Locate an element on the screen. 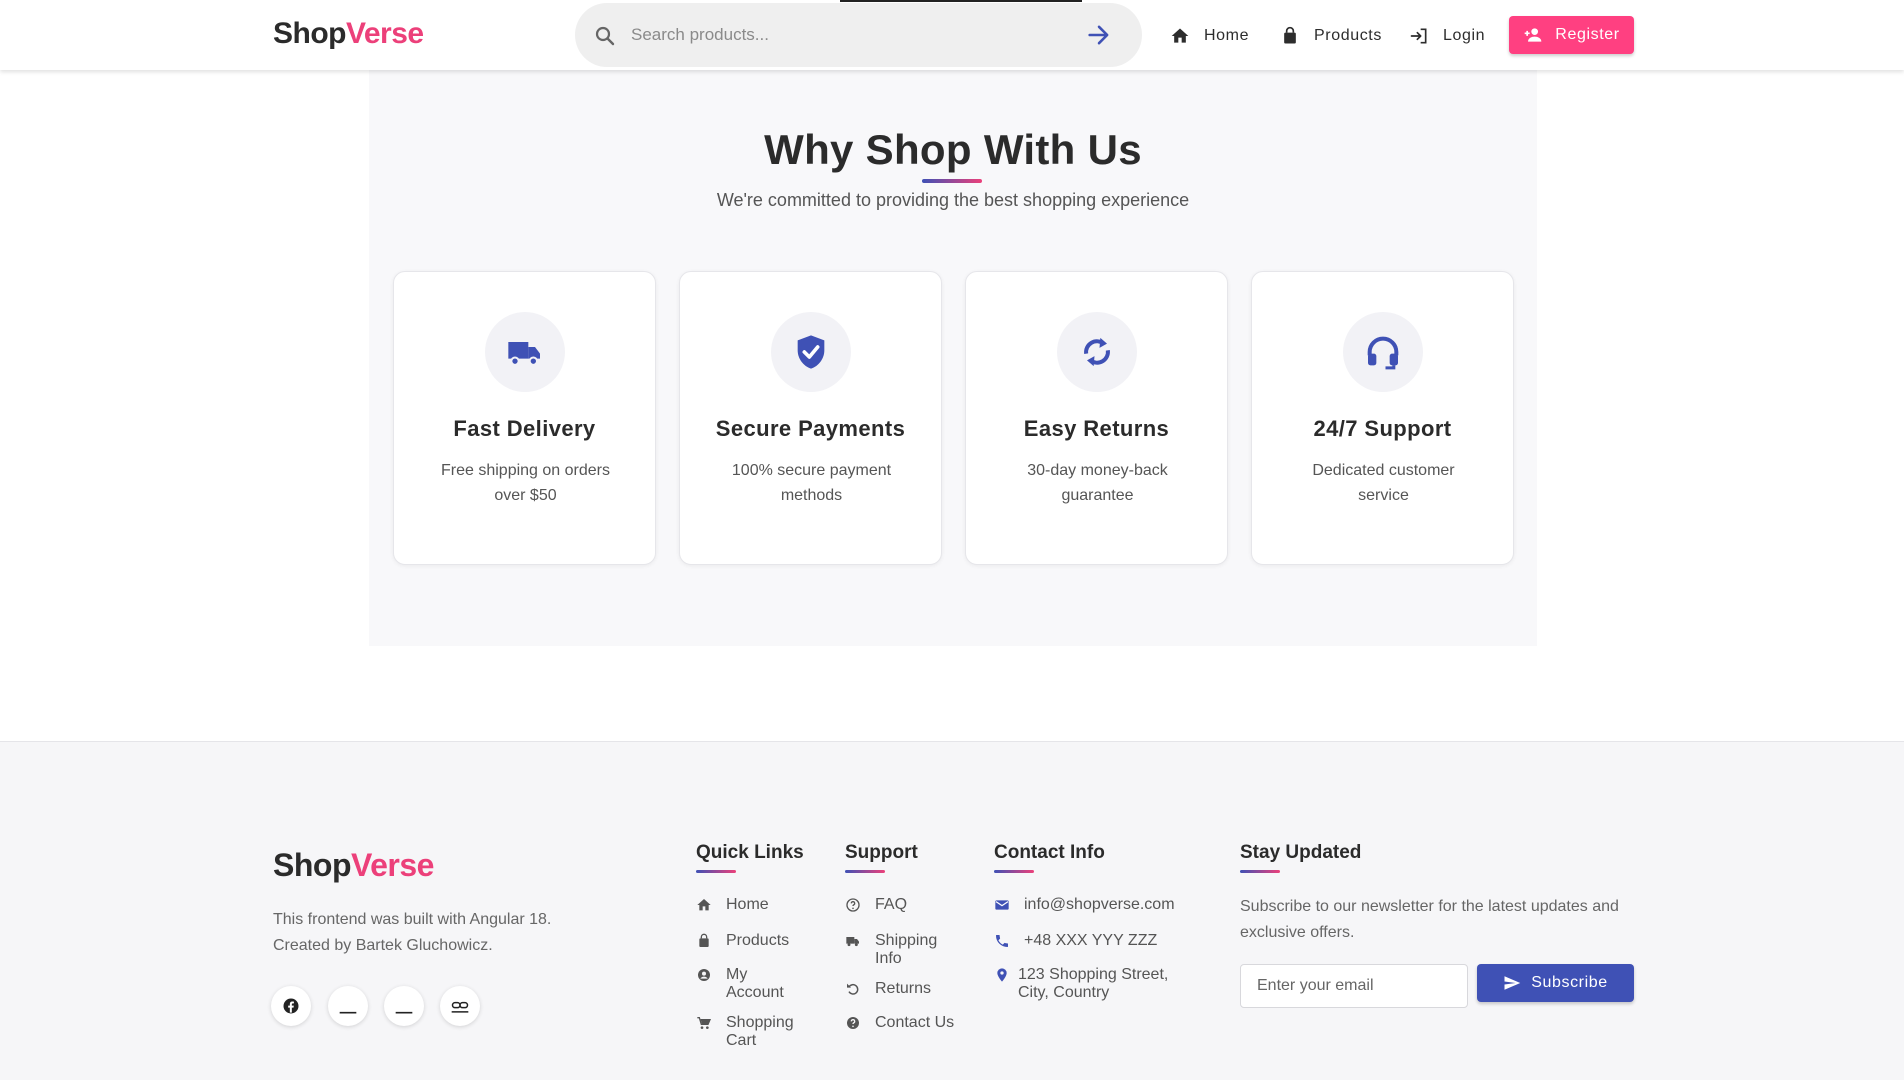  search-input is located at coordinates (851, 35).